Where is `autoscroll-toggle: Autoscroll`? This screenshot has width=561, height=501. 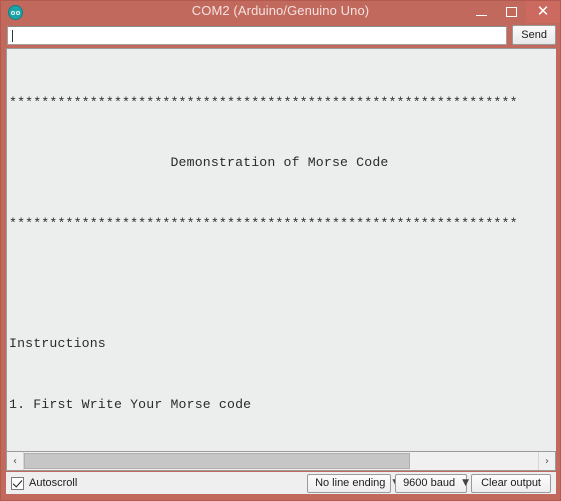
autoscroll-toggle: Autoscroll is located at coordinates (44, 483).